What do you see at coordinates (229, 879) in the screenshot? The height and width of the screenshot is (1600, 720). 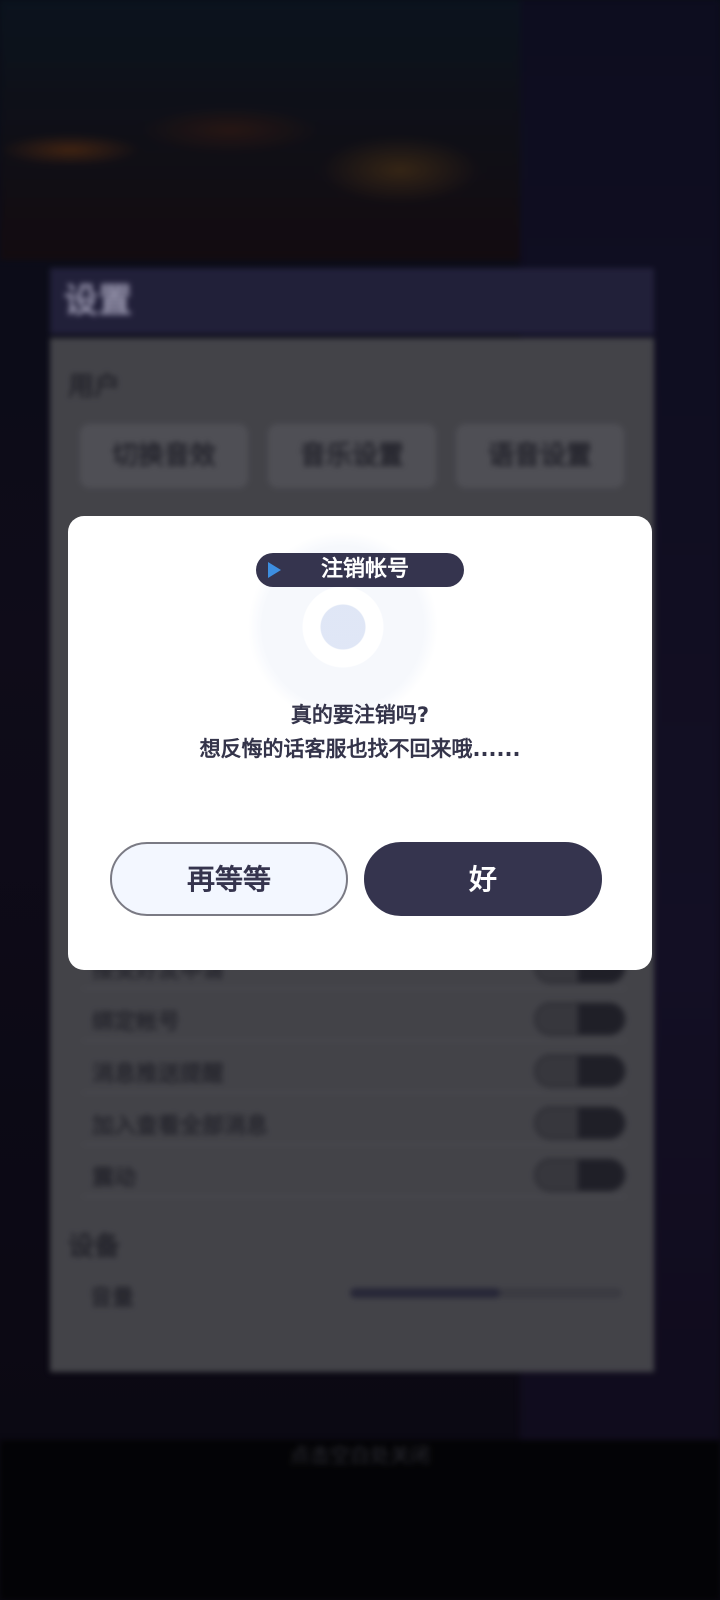 I see `cancel-button: 再等等` at bounding box center [229, 879].